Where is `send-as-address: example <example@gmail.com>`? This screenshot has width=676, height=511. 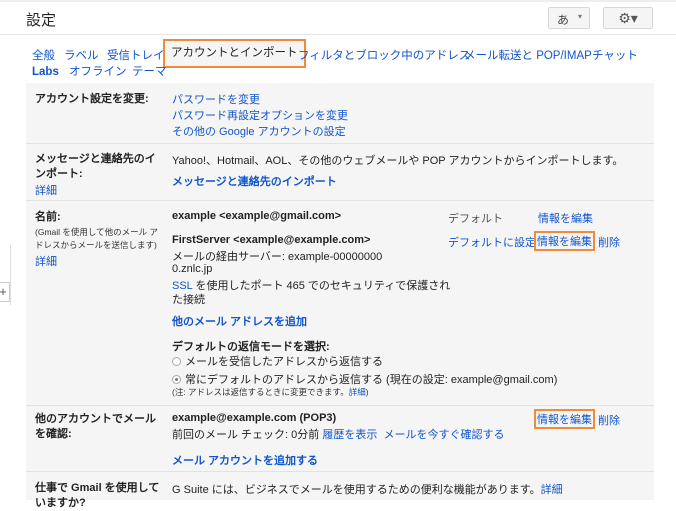
send-as-address: example <example@gmail.com> is located at coordinates (257, 216).